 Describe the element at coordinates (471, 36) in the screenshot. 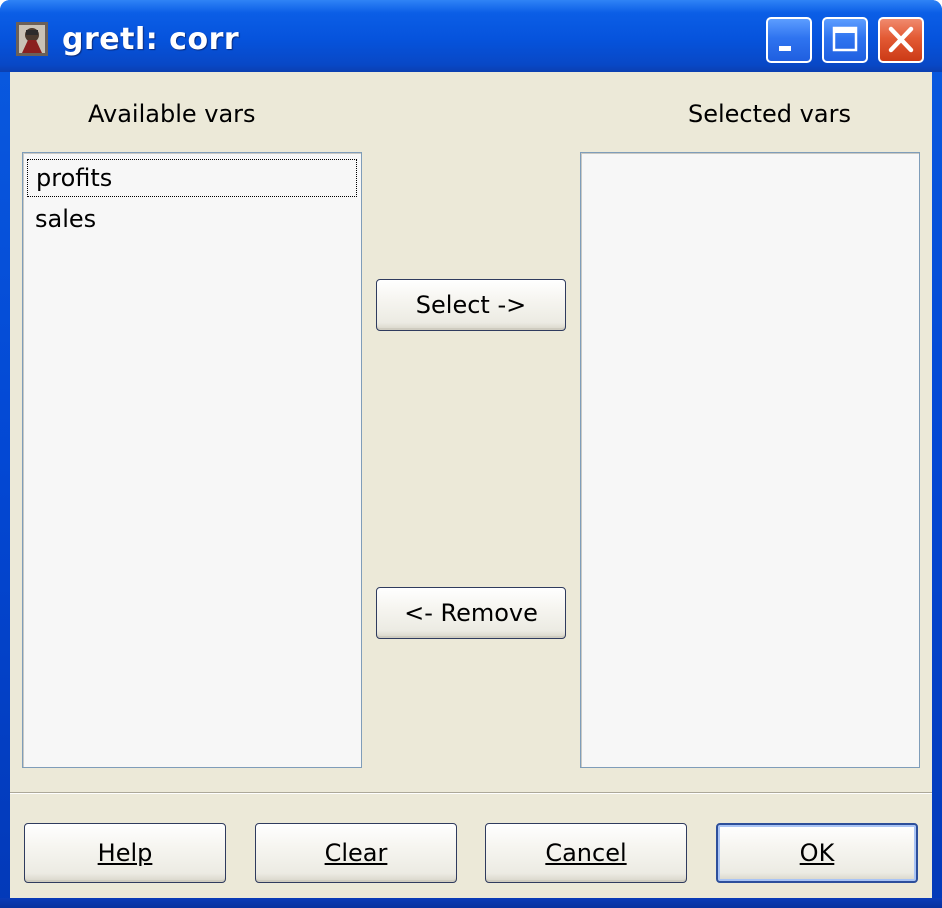

I see `title-bar: gretl: corr` at that location.